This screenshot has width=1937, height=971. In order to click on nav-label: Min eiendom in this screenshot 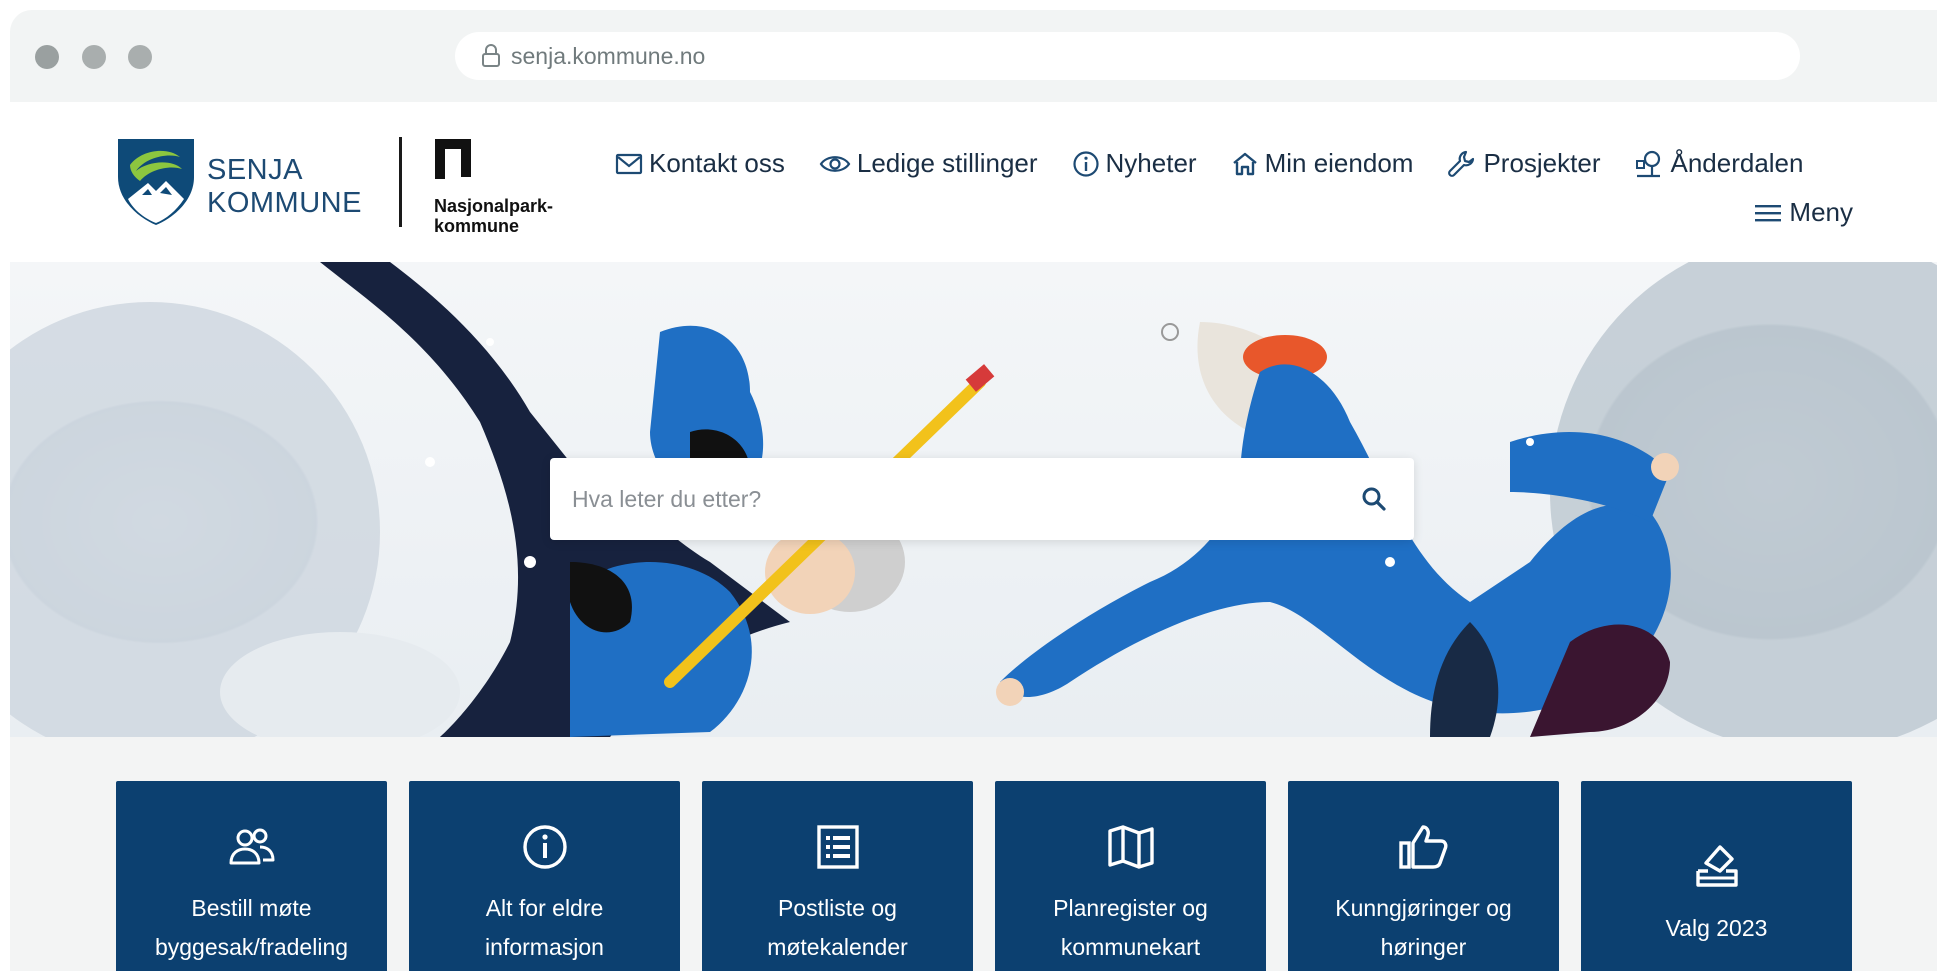, I will do `click(1339, 163)`.